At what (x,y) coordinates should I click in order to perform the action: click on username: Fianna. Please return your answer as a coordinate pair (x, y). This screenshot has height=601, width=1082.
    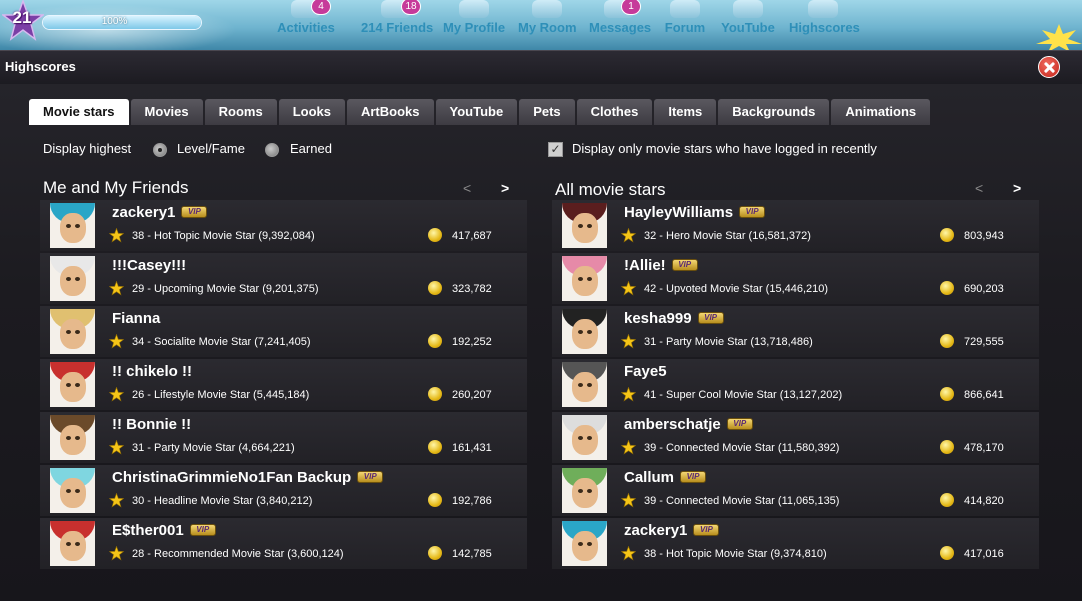
    Looking at the image, I should click on (136, 318).